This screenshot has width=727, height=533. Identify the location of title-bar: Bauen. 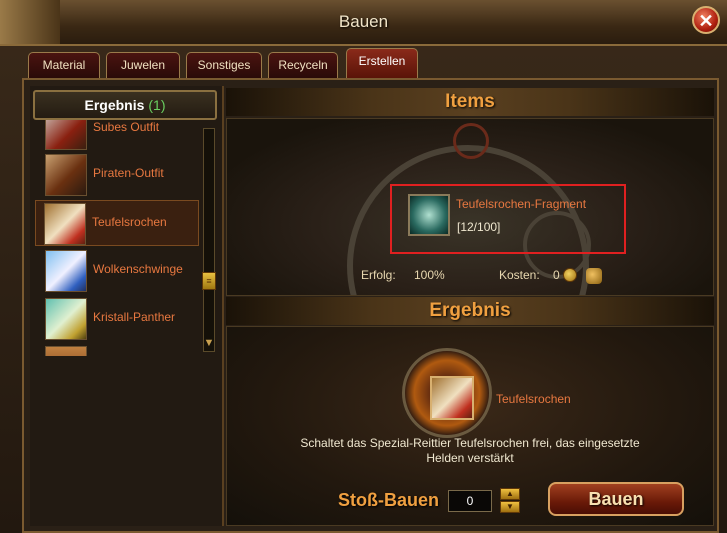
(363, 23).